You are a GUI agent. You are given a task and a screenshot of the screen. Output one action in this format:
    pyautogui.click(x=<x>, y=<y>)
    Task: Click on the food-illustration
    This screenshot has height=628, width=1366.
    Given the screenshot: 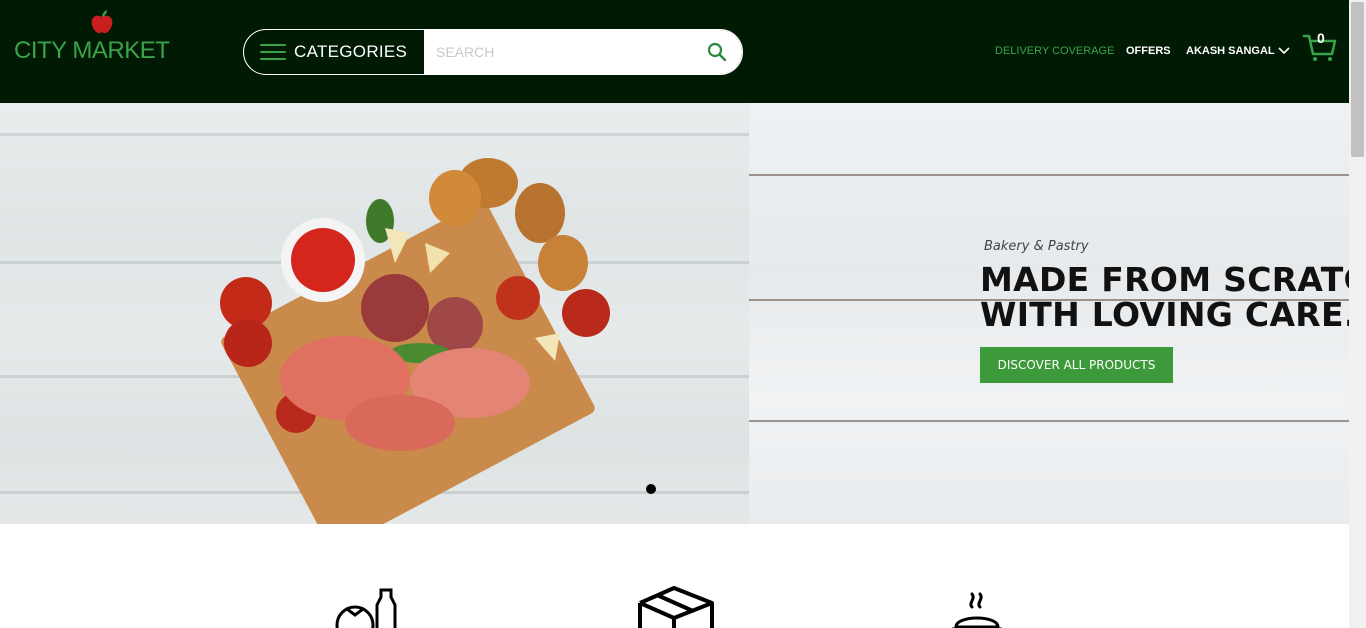 What is the action you would take?
    pyautogui.click(x=415, y=304)
    